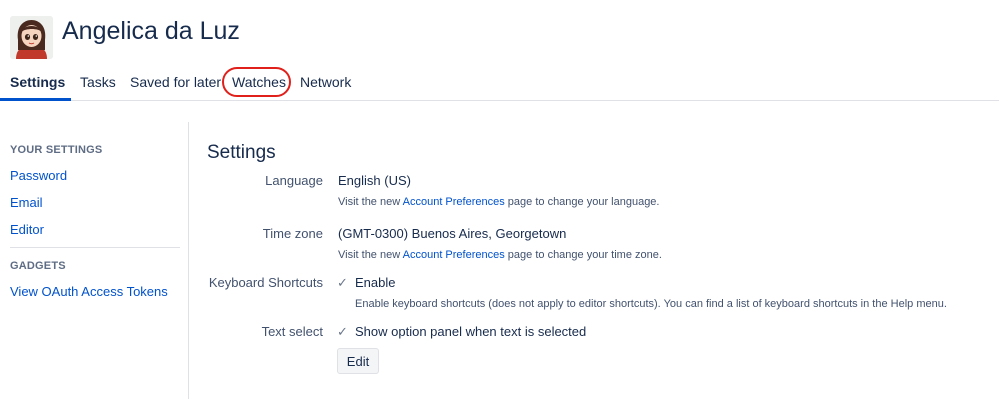  What do you see at coordinates (454, 202) in the screenshot?
I see `account-preferences-link-language: Account Preferences` at bounding box center [454, 202].